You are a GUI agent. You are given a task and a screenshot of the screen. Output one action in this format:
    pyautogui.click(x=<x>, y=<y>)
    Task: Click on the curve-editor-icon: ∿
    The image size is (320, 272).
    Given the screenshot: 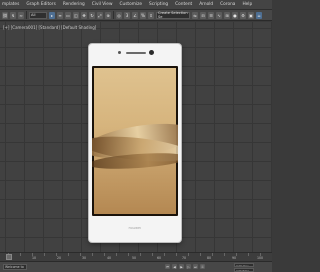 What is the action you would take?
    pyautogui.click(x=219, y=15)
    